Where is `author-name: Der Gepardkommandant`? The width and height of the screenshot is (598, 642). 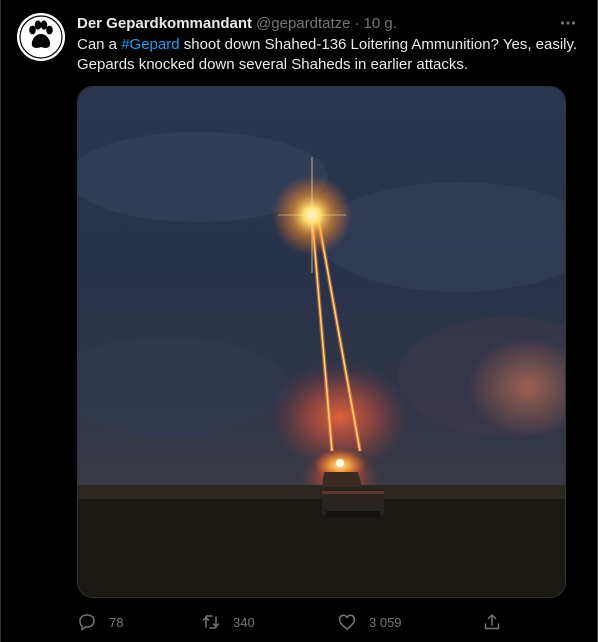 author-name: Der Gepardkommandant is located at coordinates (164, 23).